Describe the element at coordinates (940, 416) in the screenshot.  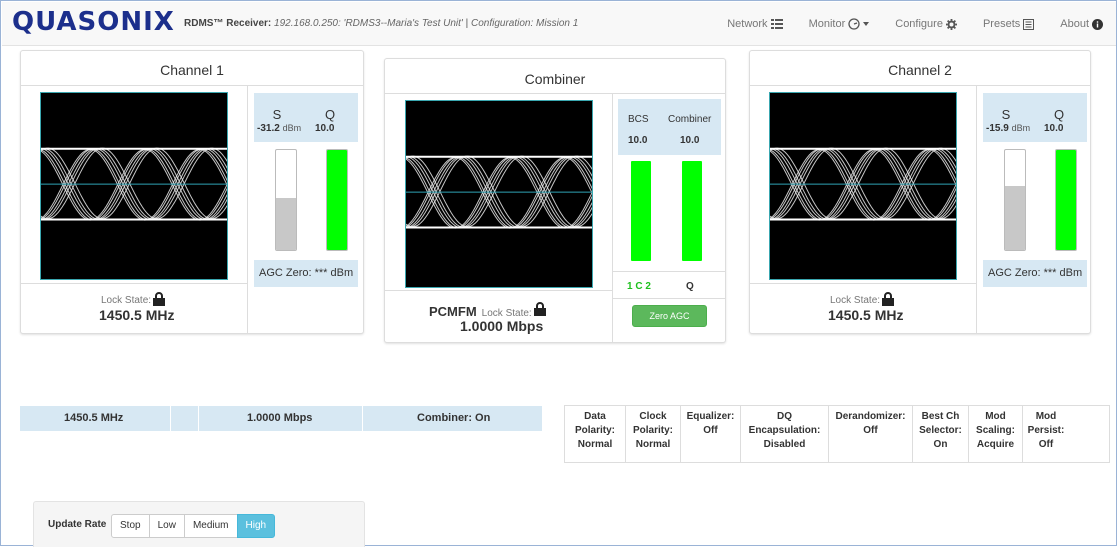
I see `param-line: Best Ch` at that location.